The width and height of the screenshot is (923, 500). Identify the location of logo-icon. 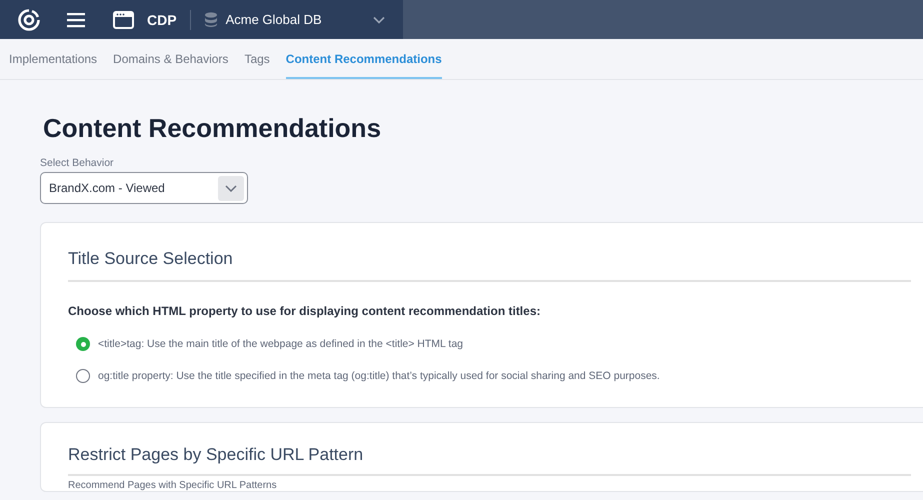
(29, 20).